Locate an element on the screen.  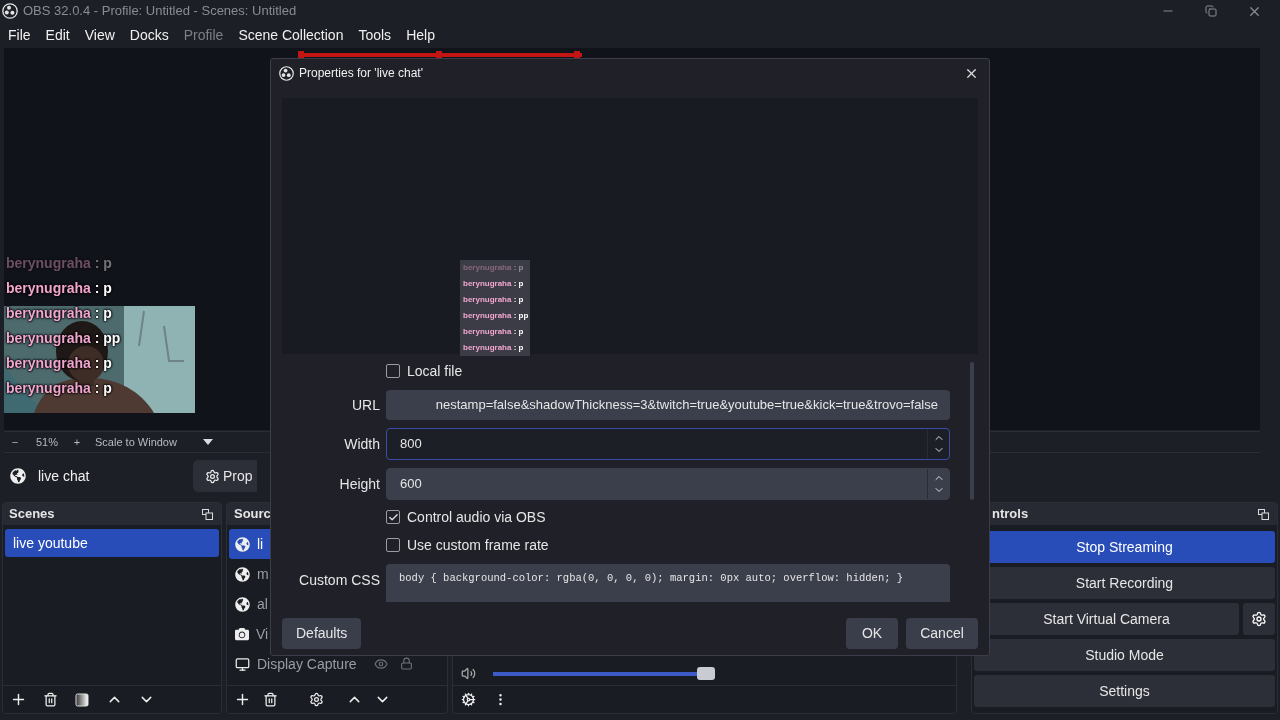
field-label: Custom CSS is located at coordinates (339, 580).